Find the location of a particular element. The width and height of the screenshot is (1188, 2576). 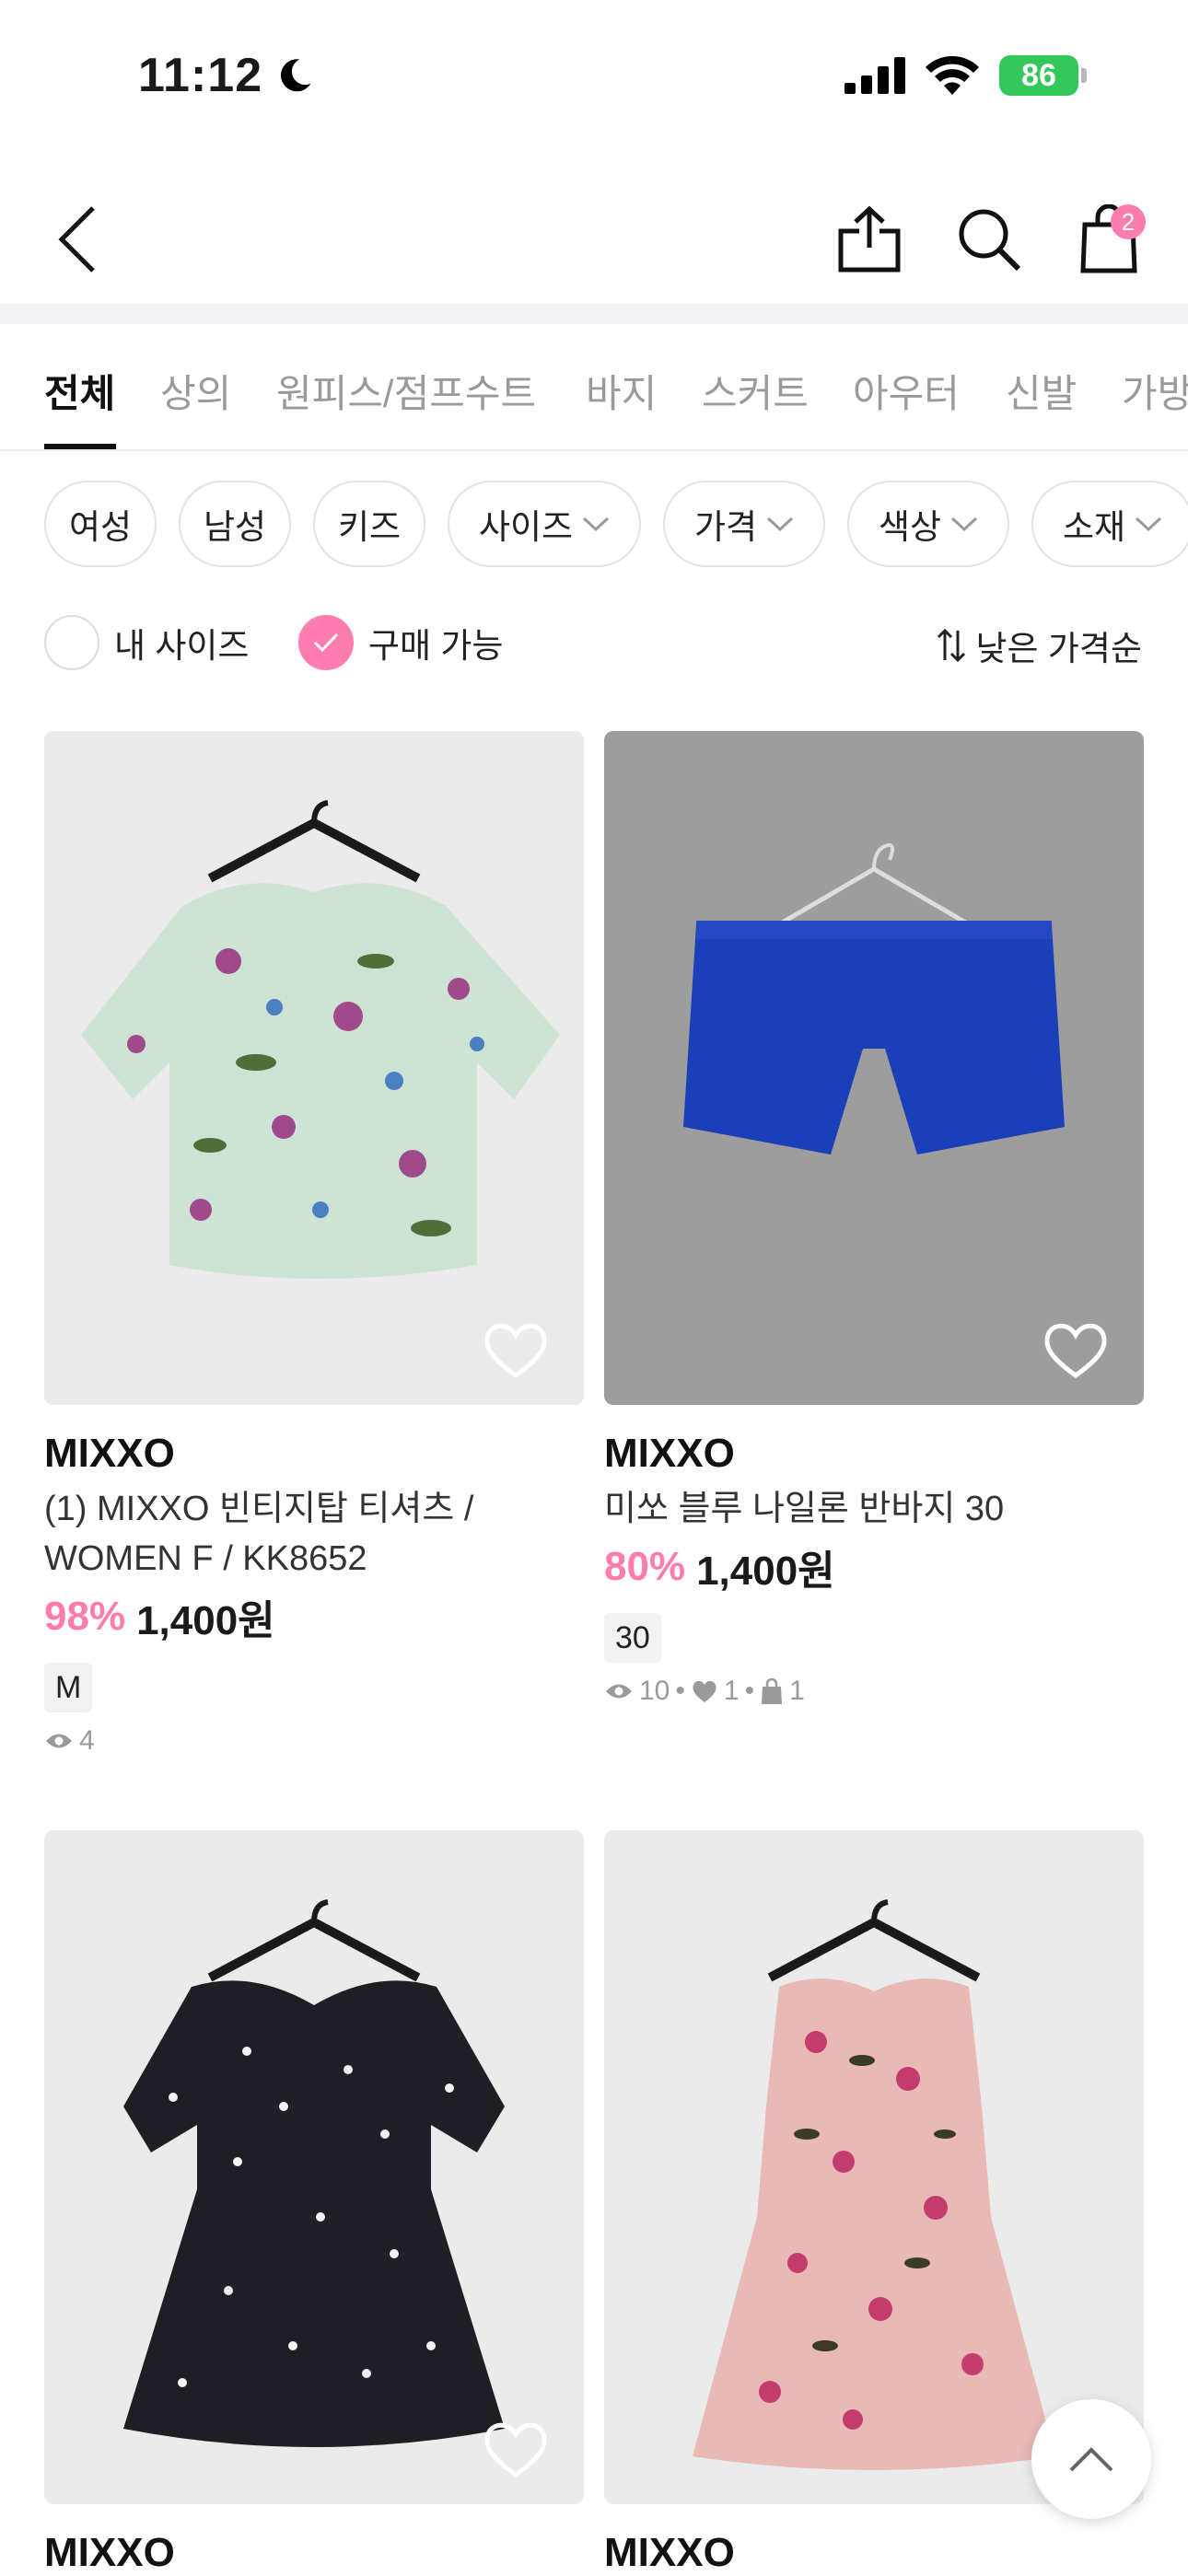

battery-cap is located at coordinates (1084, 75).